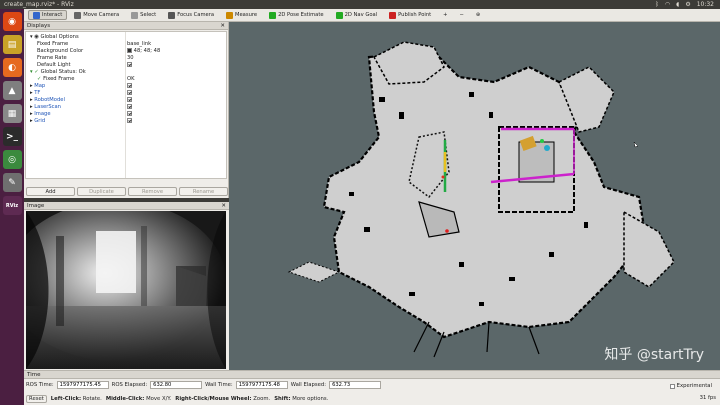 The width and height of the screenshot is (720, 405). I want to click on display-key: Default Light, so click(54, 65).